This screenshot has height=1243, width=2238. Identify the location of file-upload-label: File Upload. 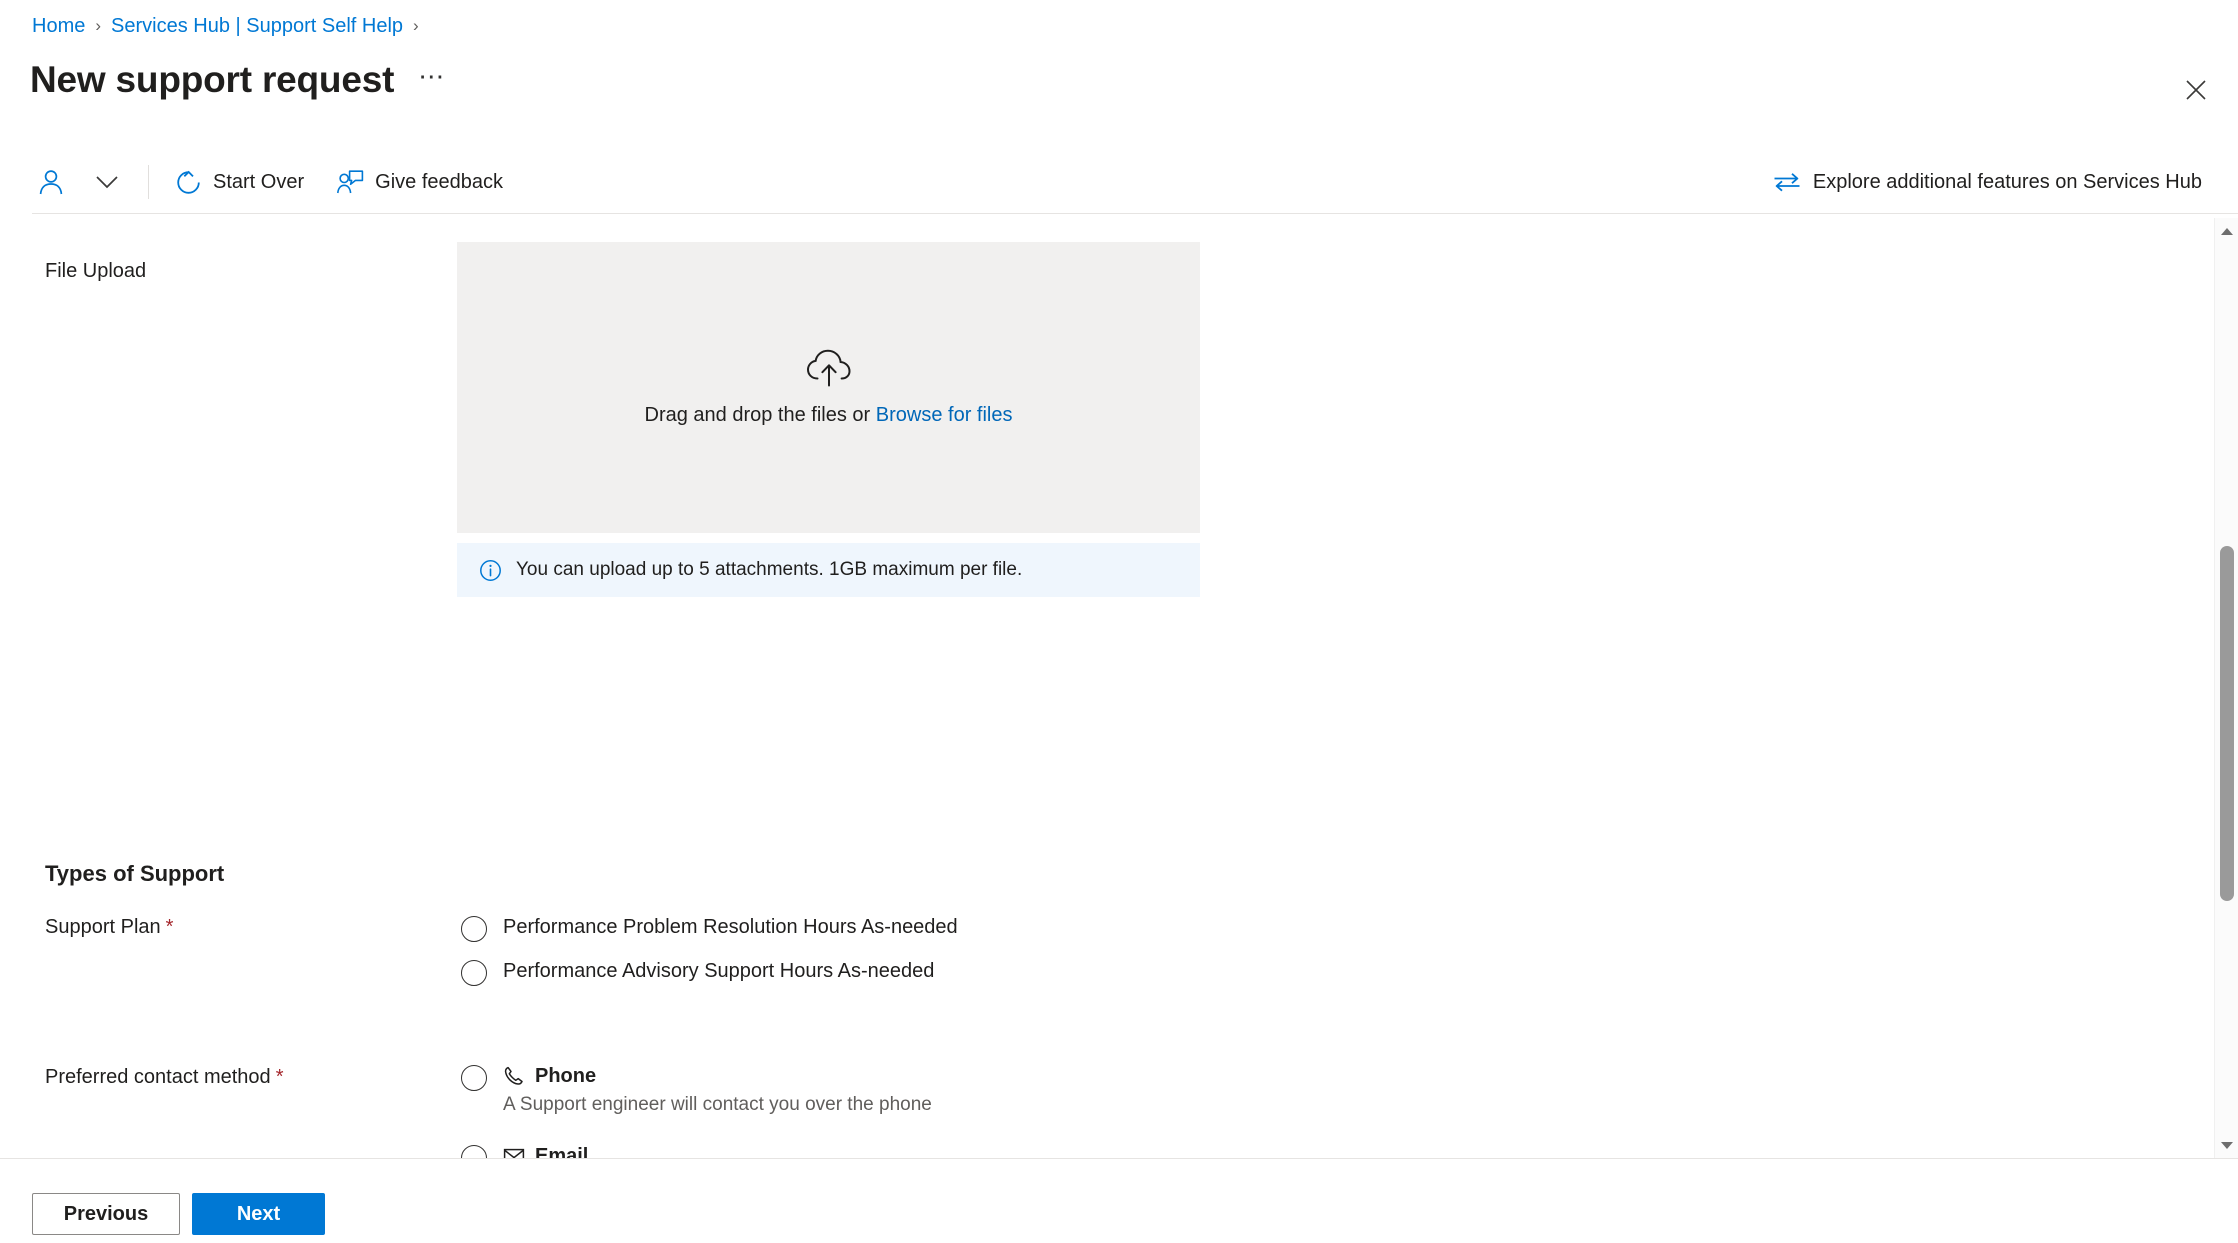
(96, 271).